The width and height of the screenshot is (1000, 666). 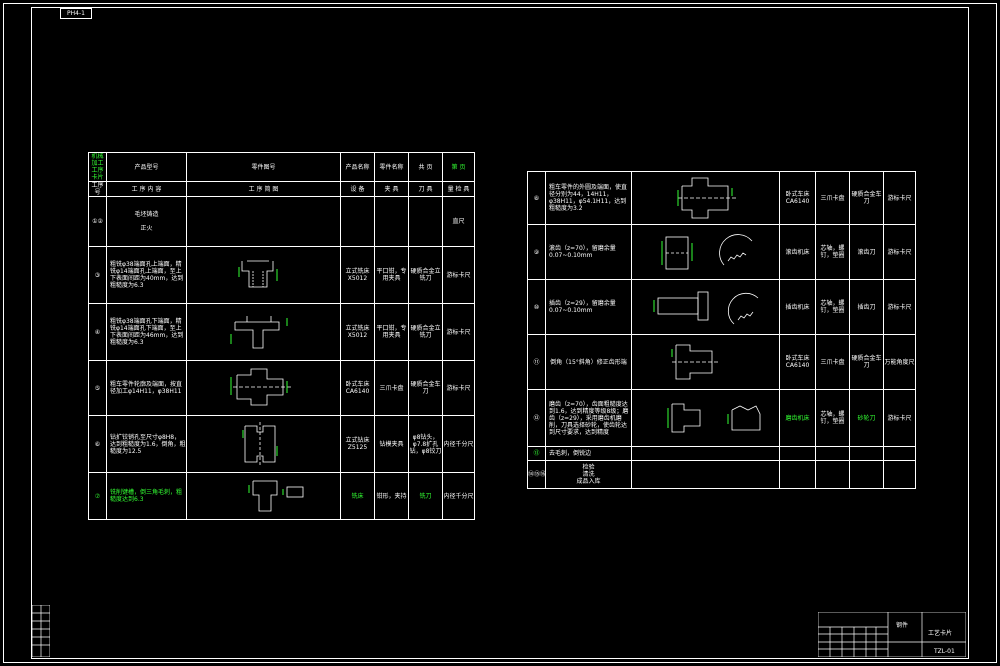 What do you see at coordinates (588, 474) in the screenshot?
I see `op-content: 检验 清洗 成品入库` at bounding box center [588, 474].